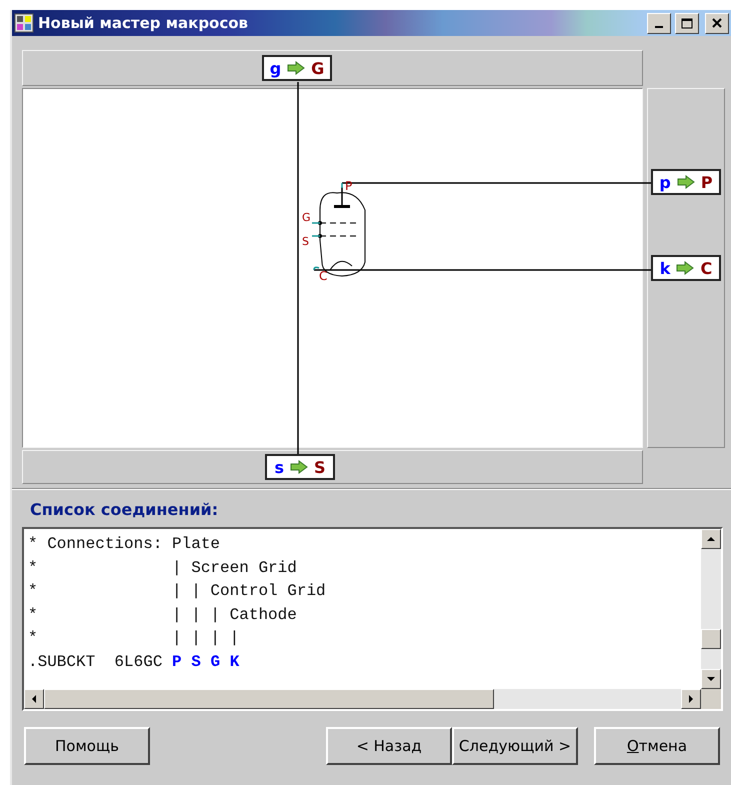  What do you see at coordinates (657, 746) in the screenshot?
I see `dialog-button: Отмена` at bounding box center [657, 746].